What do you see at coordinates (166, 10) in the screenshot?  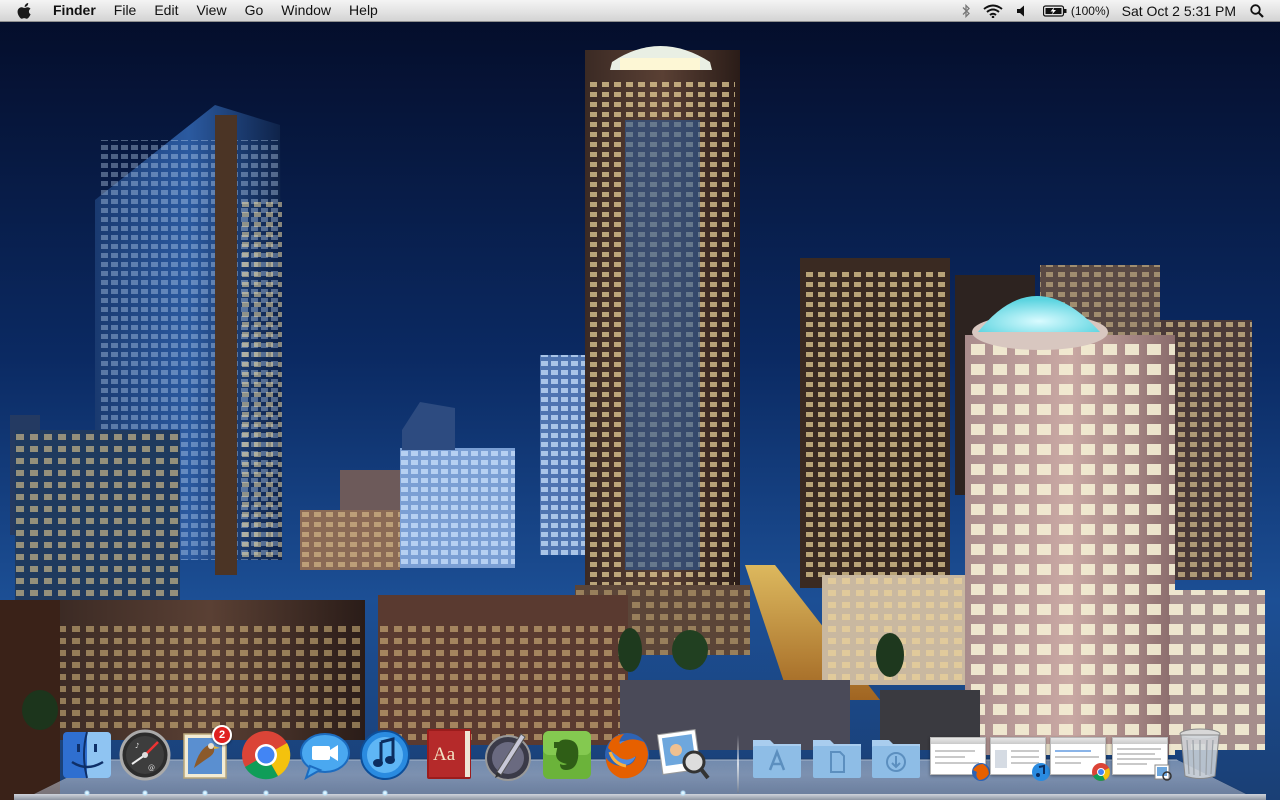 I see `menu-edit: Edit` at bounding box center [166, 10].